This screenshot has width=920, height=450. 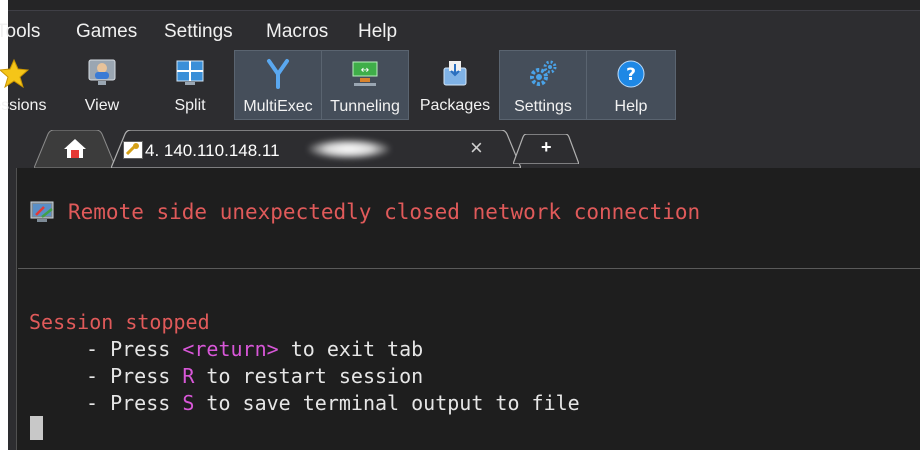 What do you see at coordinates (212, 150) in the screenshot?
I see `session-tab-label: 4. 140.110.148.11` at bounding box center [212, 150].